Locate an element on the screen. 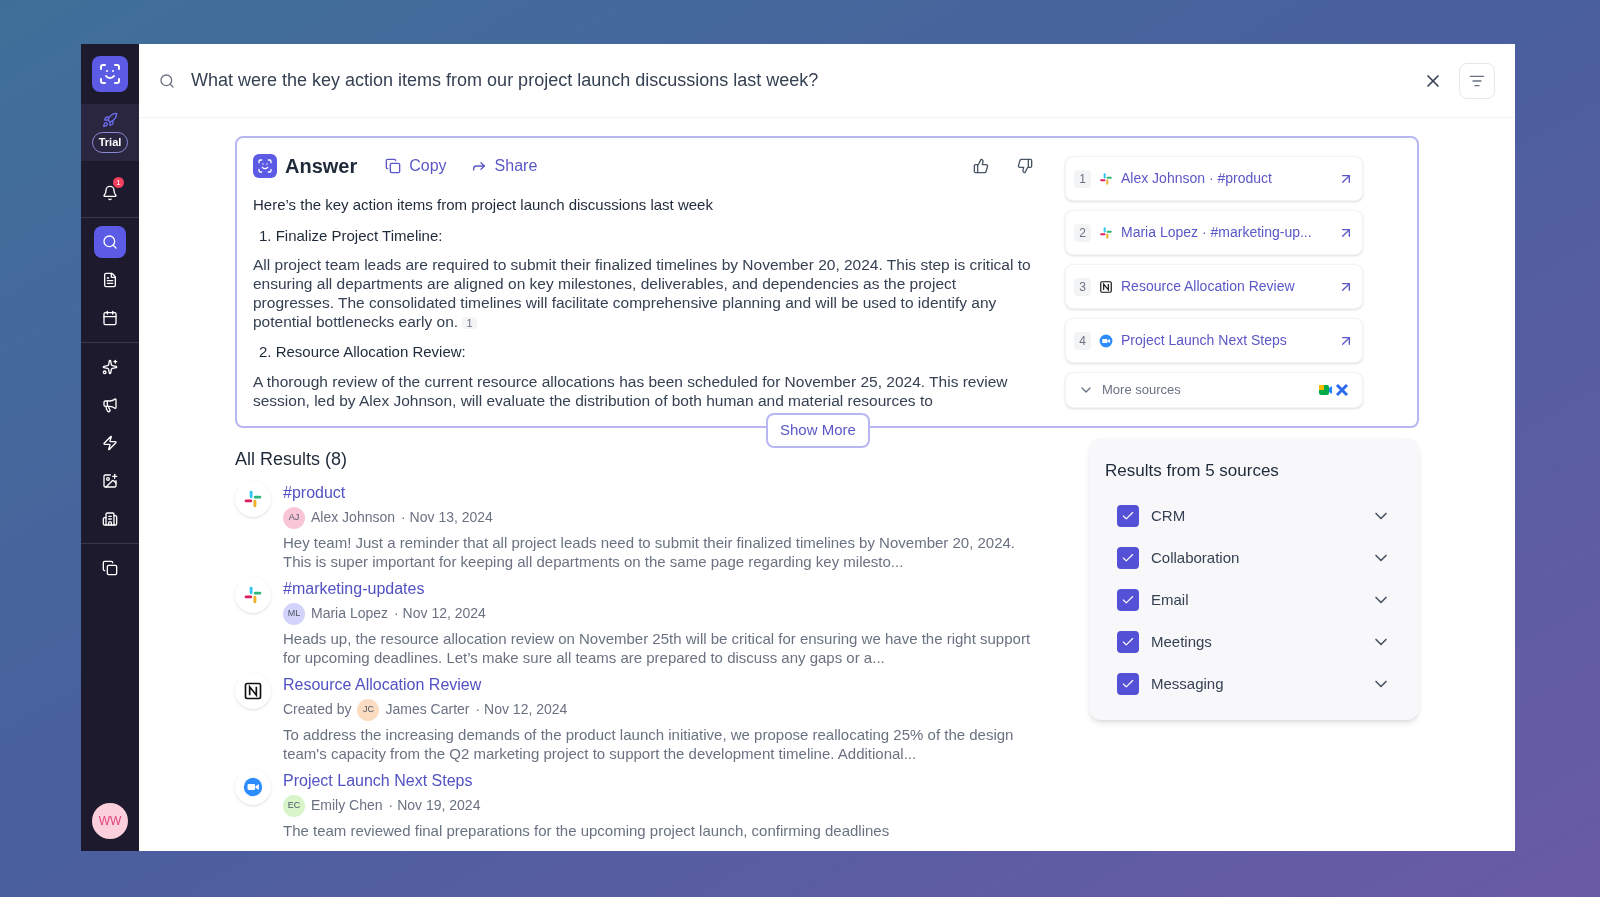 Image resolution: width=1600 pixels, height=897 pixels. sparkles-icon is located at coordinates (110, 366).